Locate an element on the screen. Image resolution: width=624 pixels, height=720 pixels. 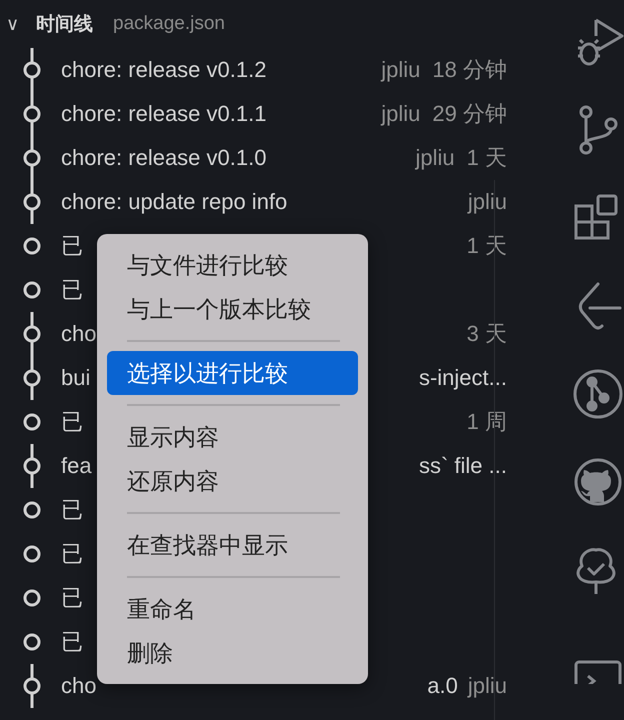
menu-item: 在查找器中显示 is located at coordinates (232, 545).